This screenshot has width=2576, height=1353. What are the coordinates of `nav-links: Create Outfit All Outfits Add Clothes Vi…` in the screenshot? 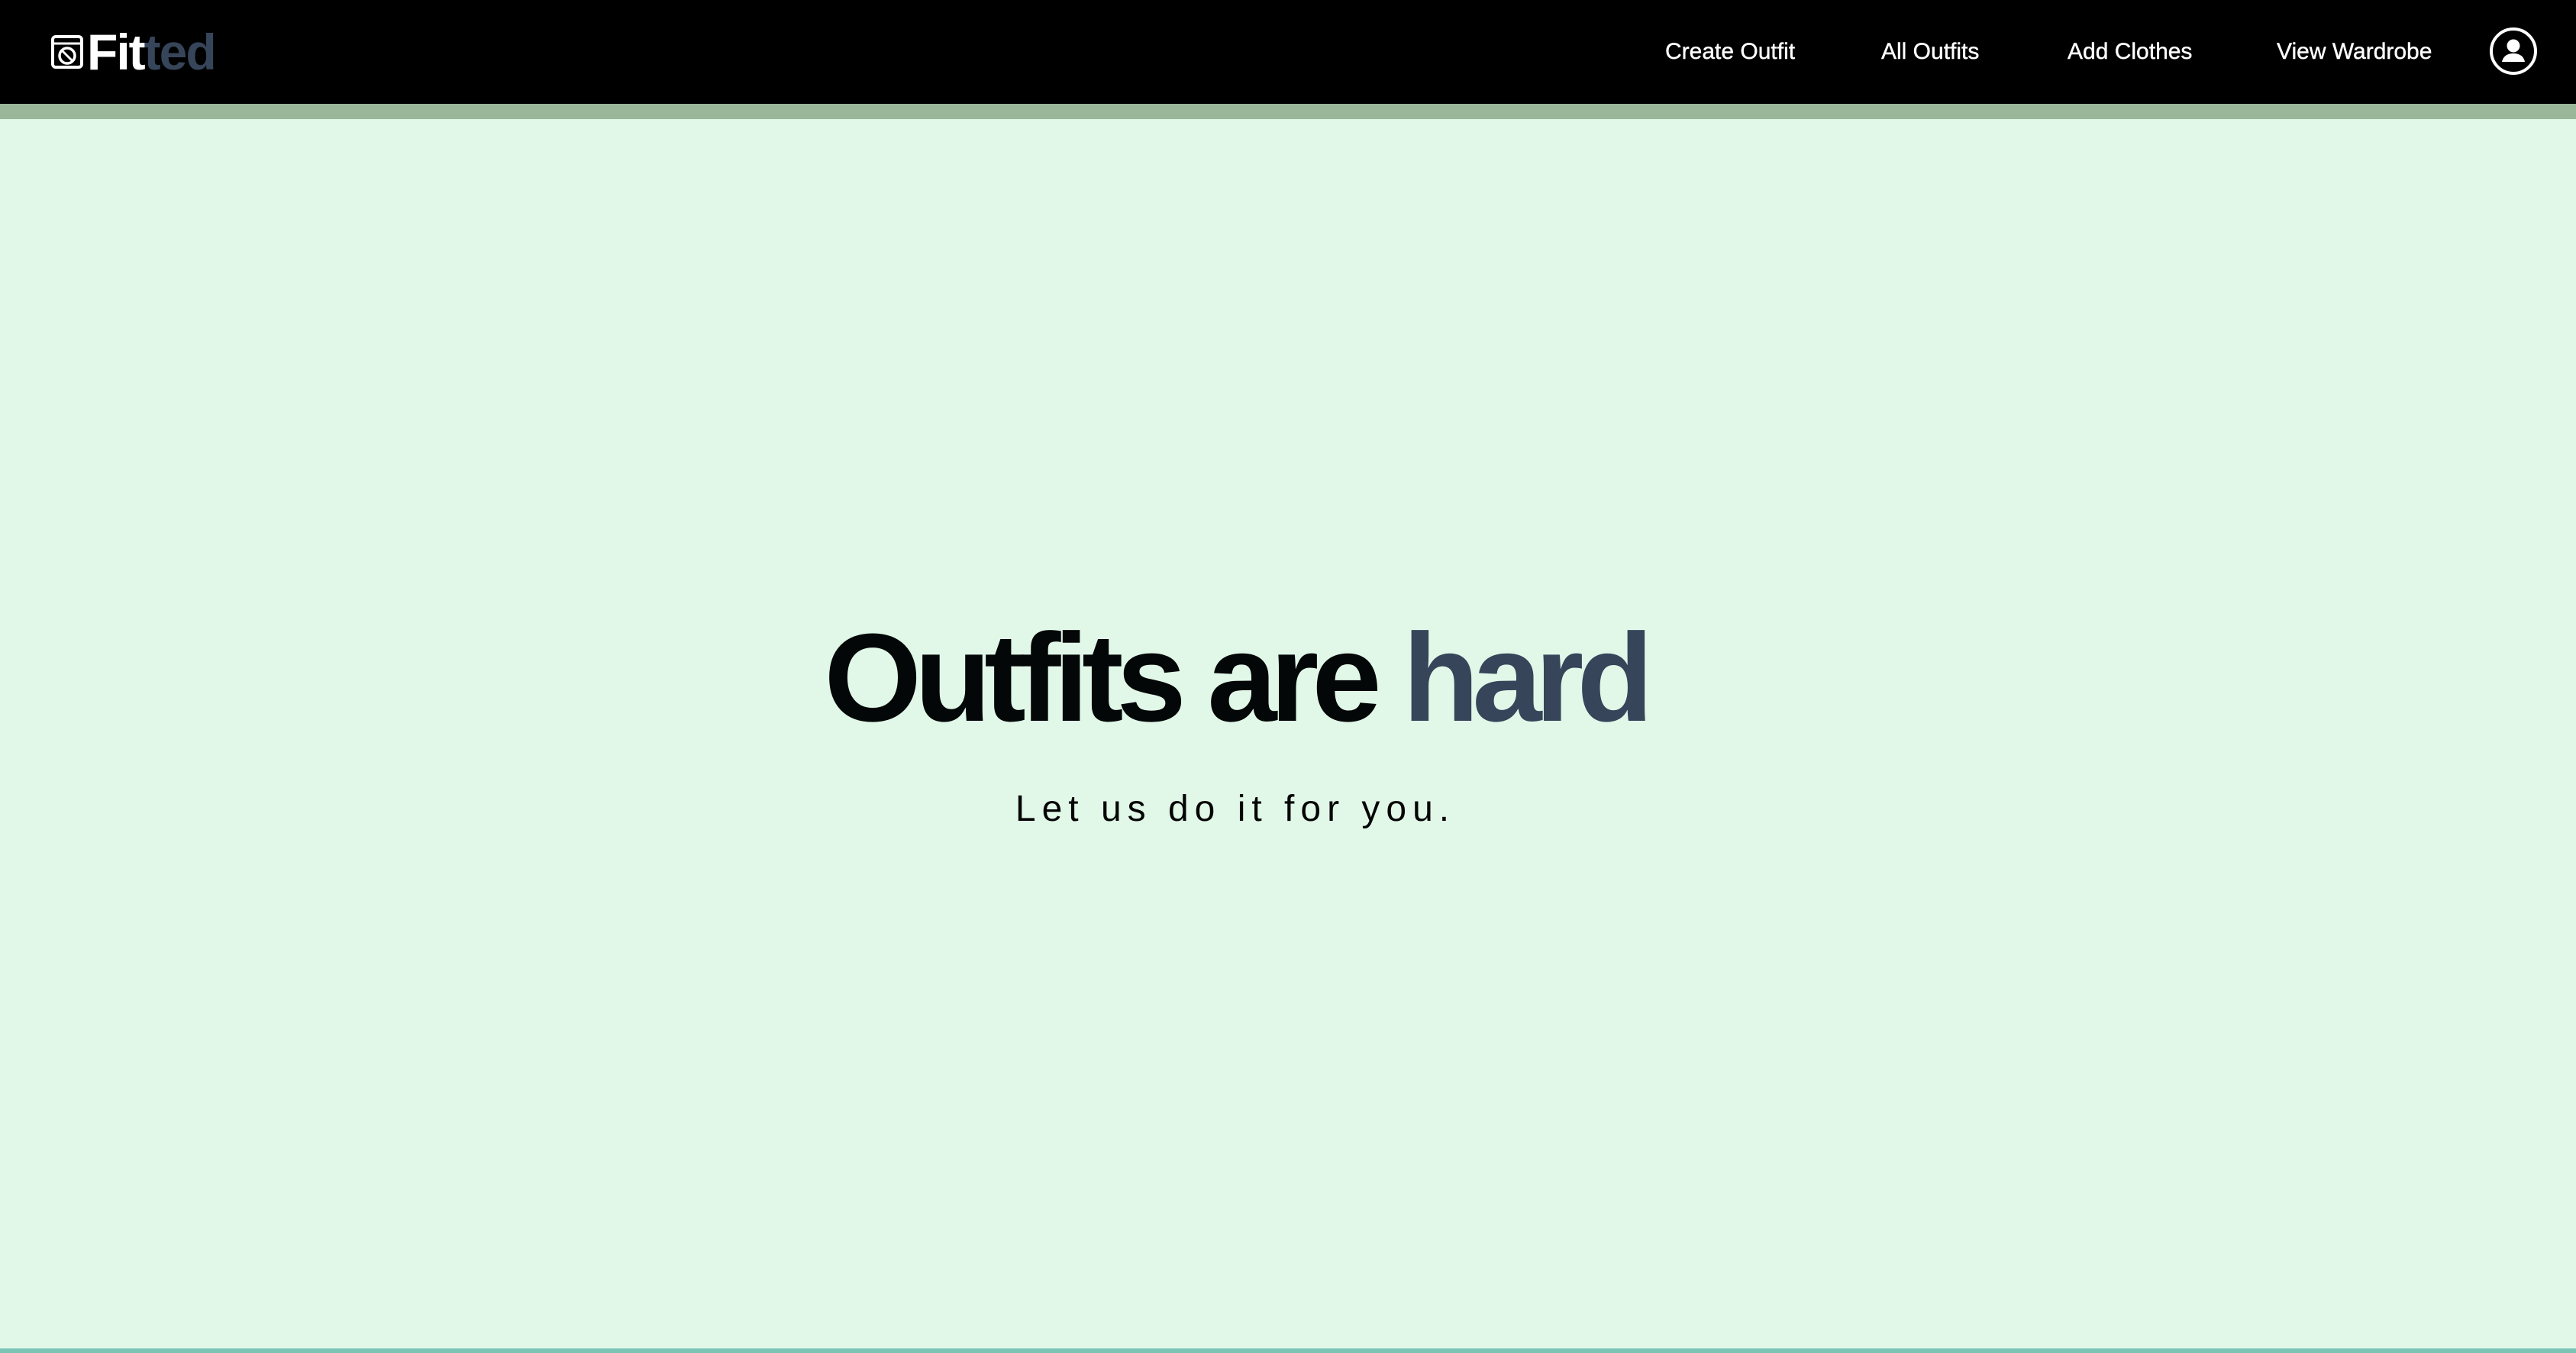 It's located at (1288, 52).